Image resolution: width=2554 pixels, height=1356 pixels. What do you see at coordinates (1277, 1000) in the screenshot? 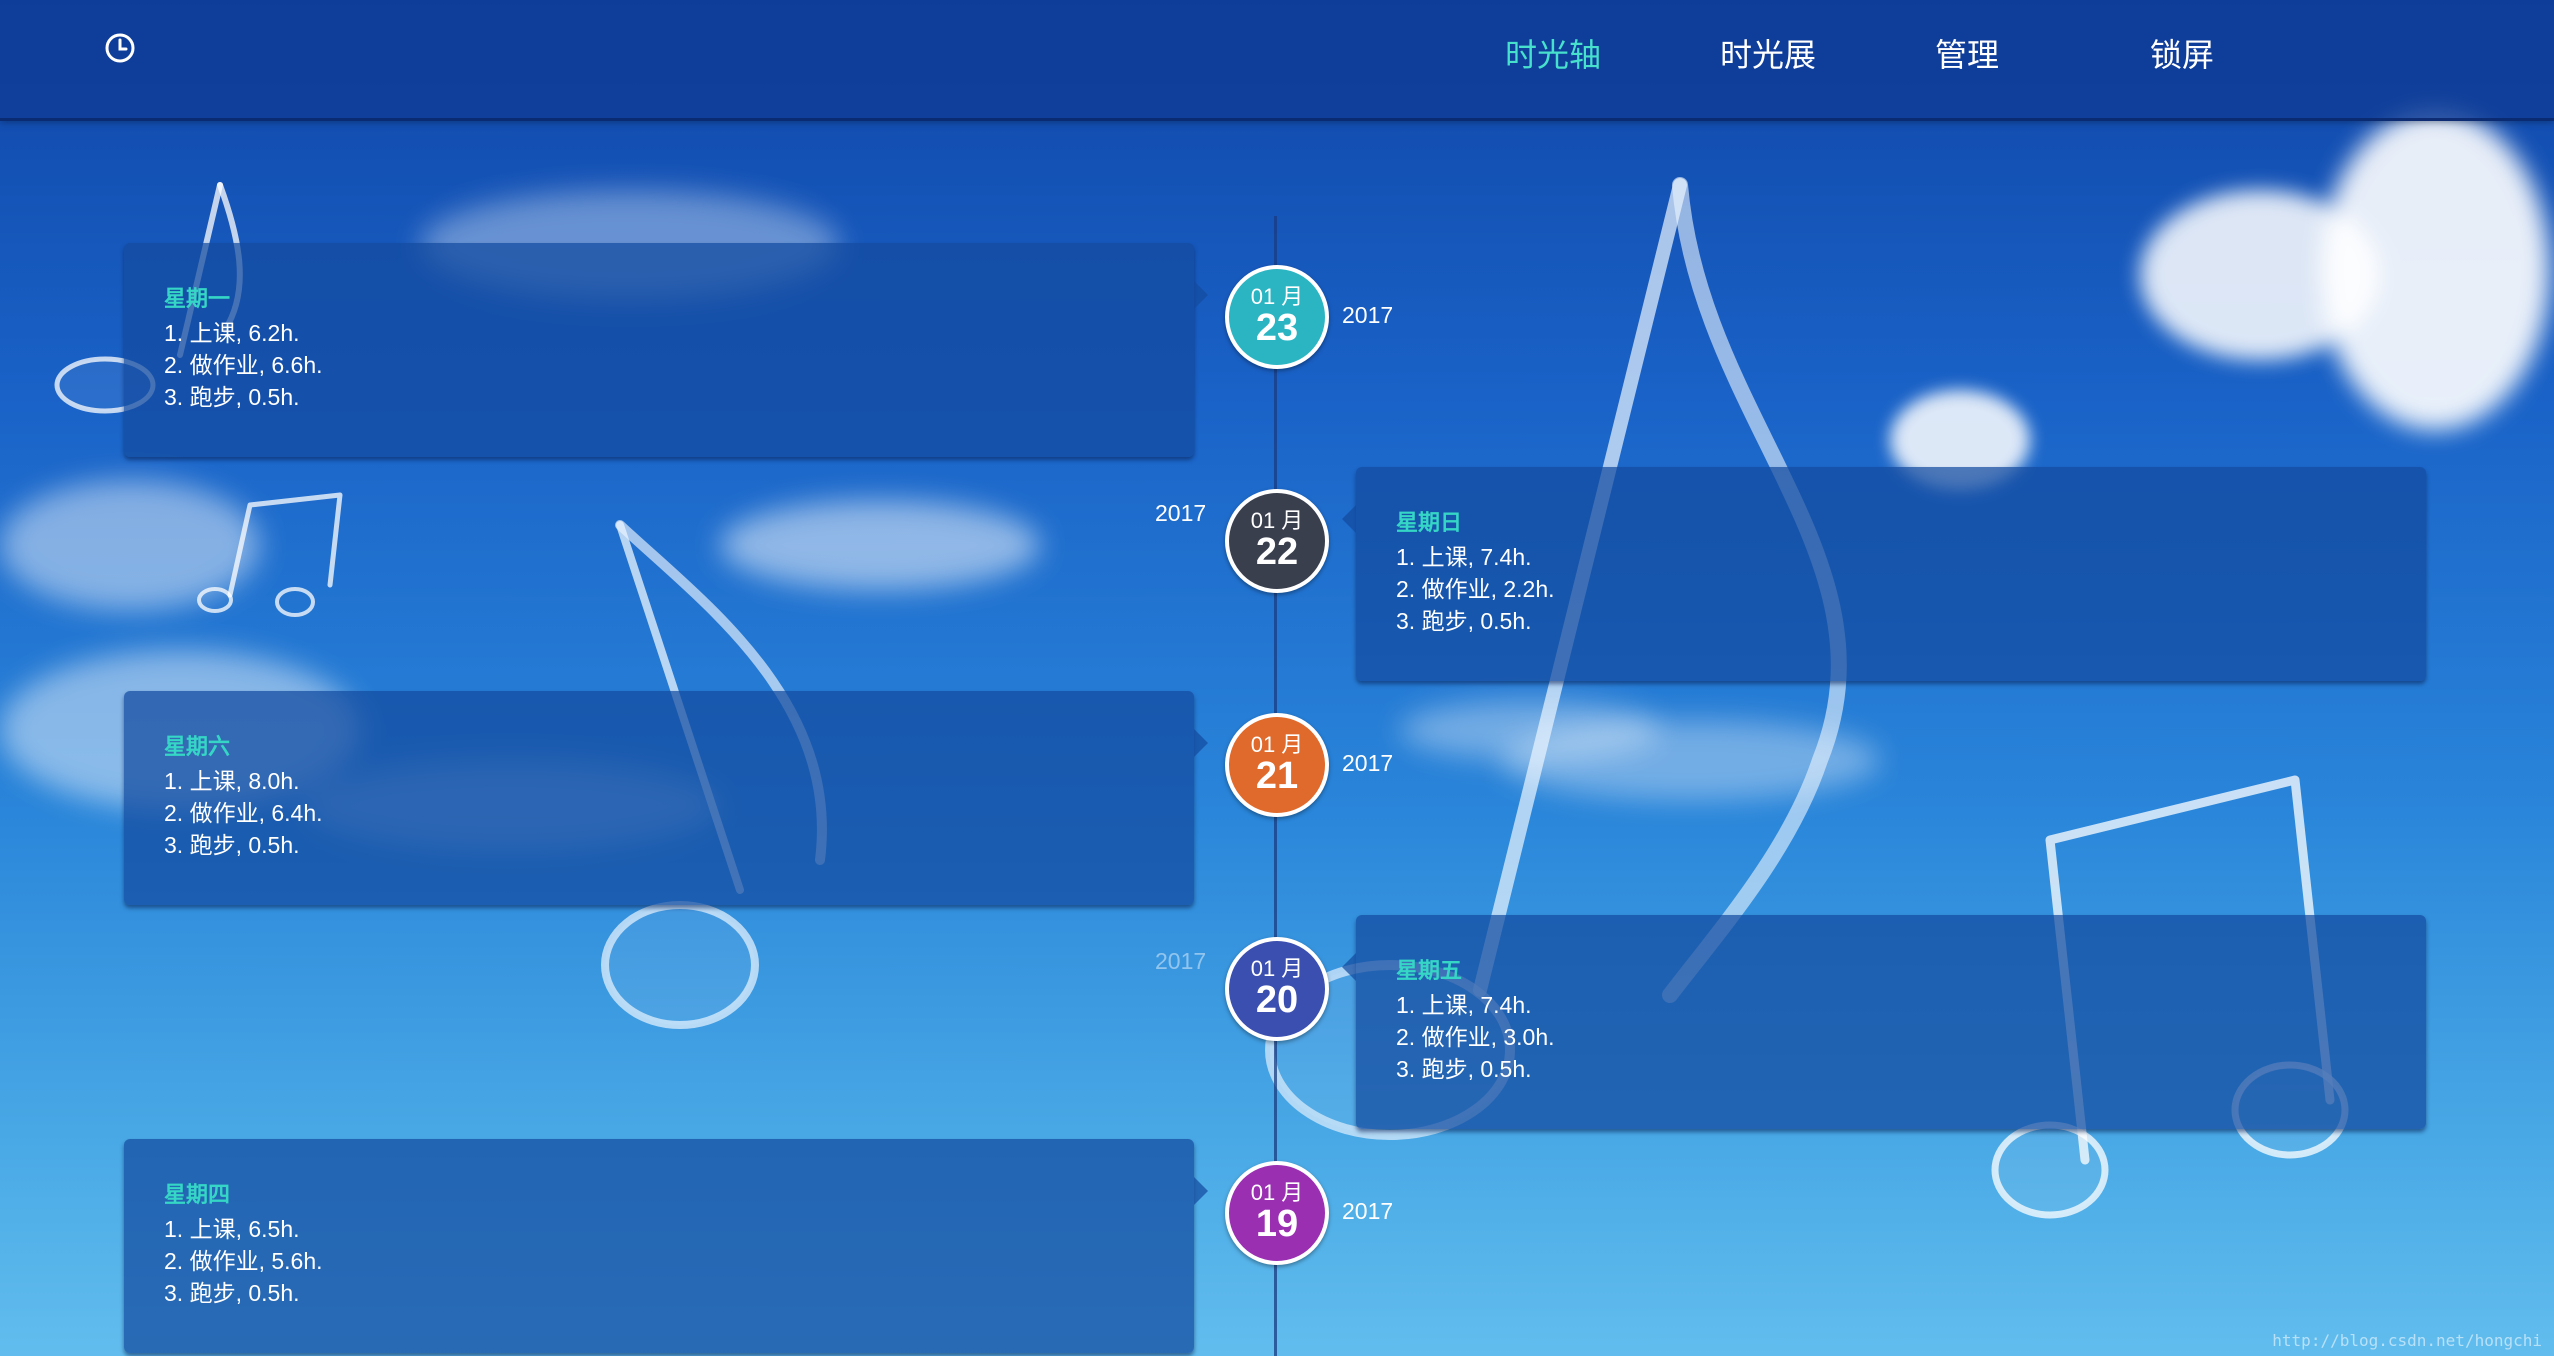
I see `date-day: 20` at bounding box center [1277, 1000].